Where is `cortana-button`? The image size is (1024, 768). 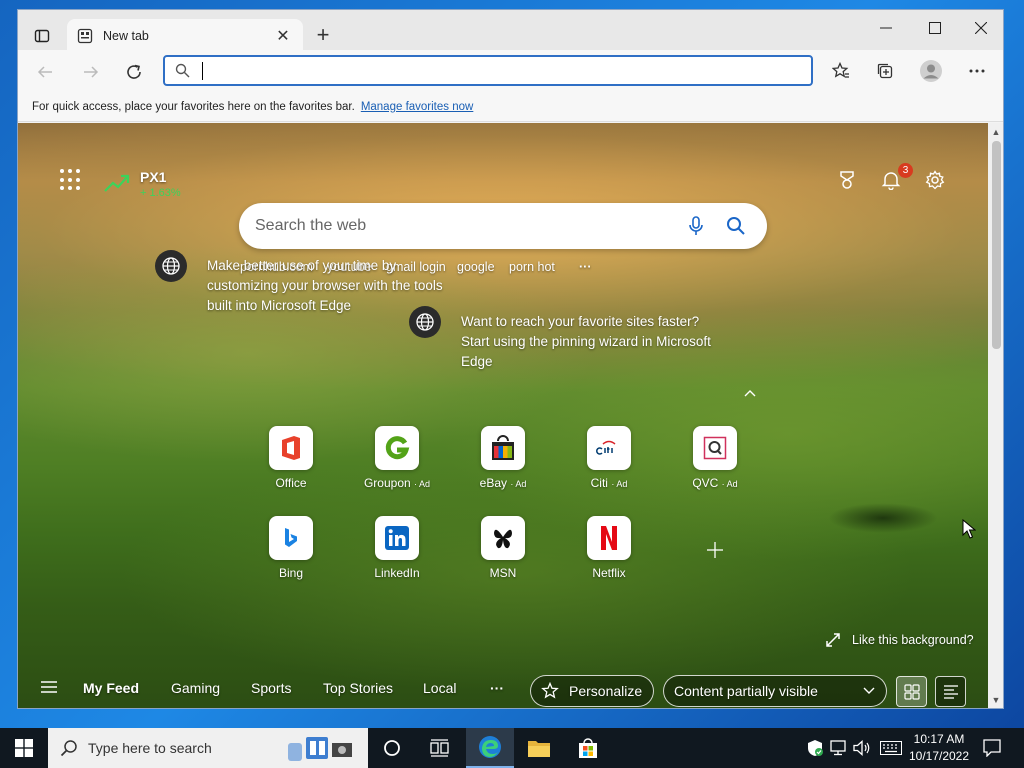 cortana-button is located at coordinates (392, 748).